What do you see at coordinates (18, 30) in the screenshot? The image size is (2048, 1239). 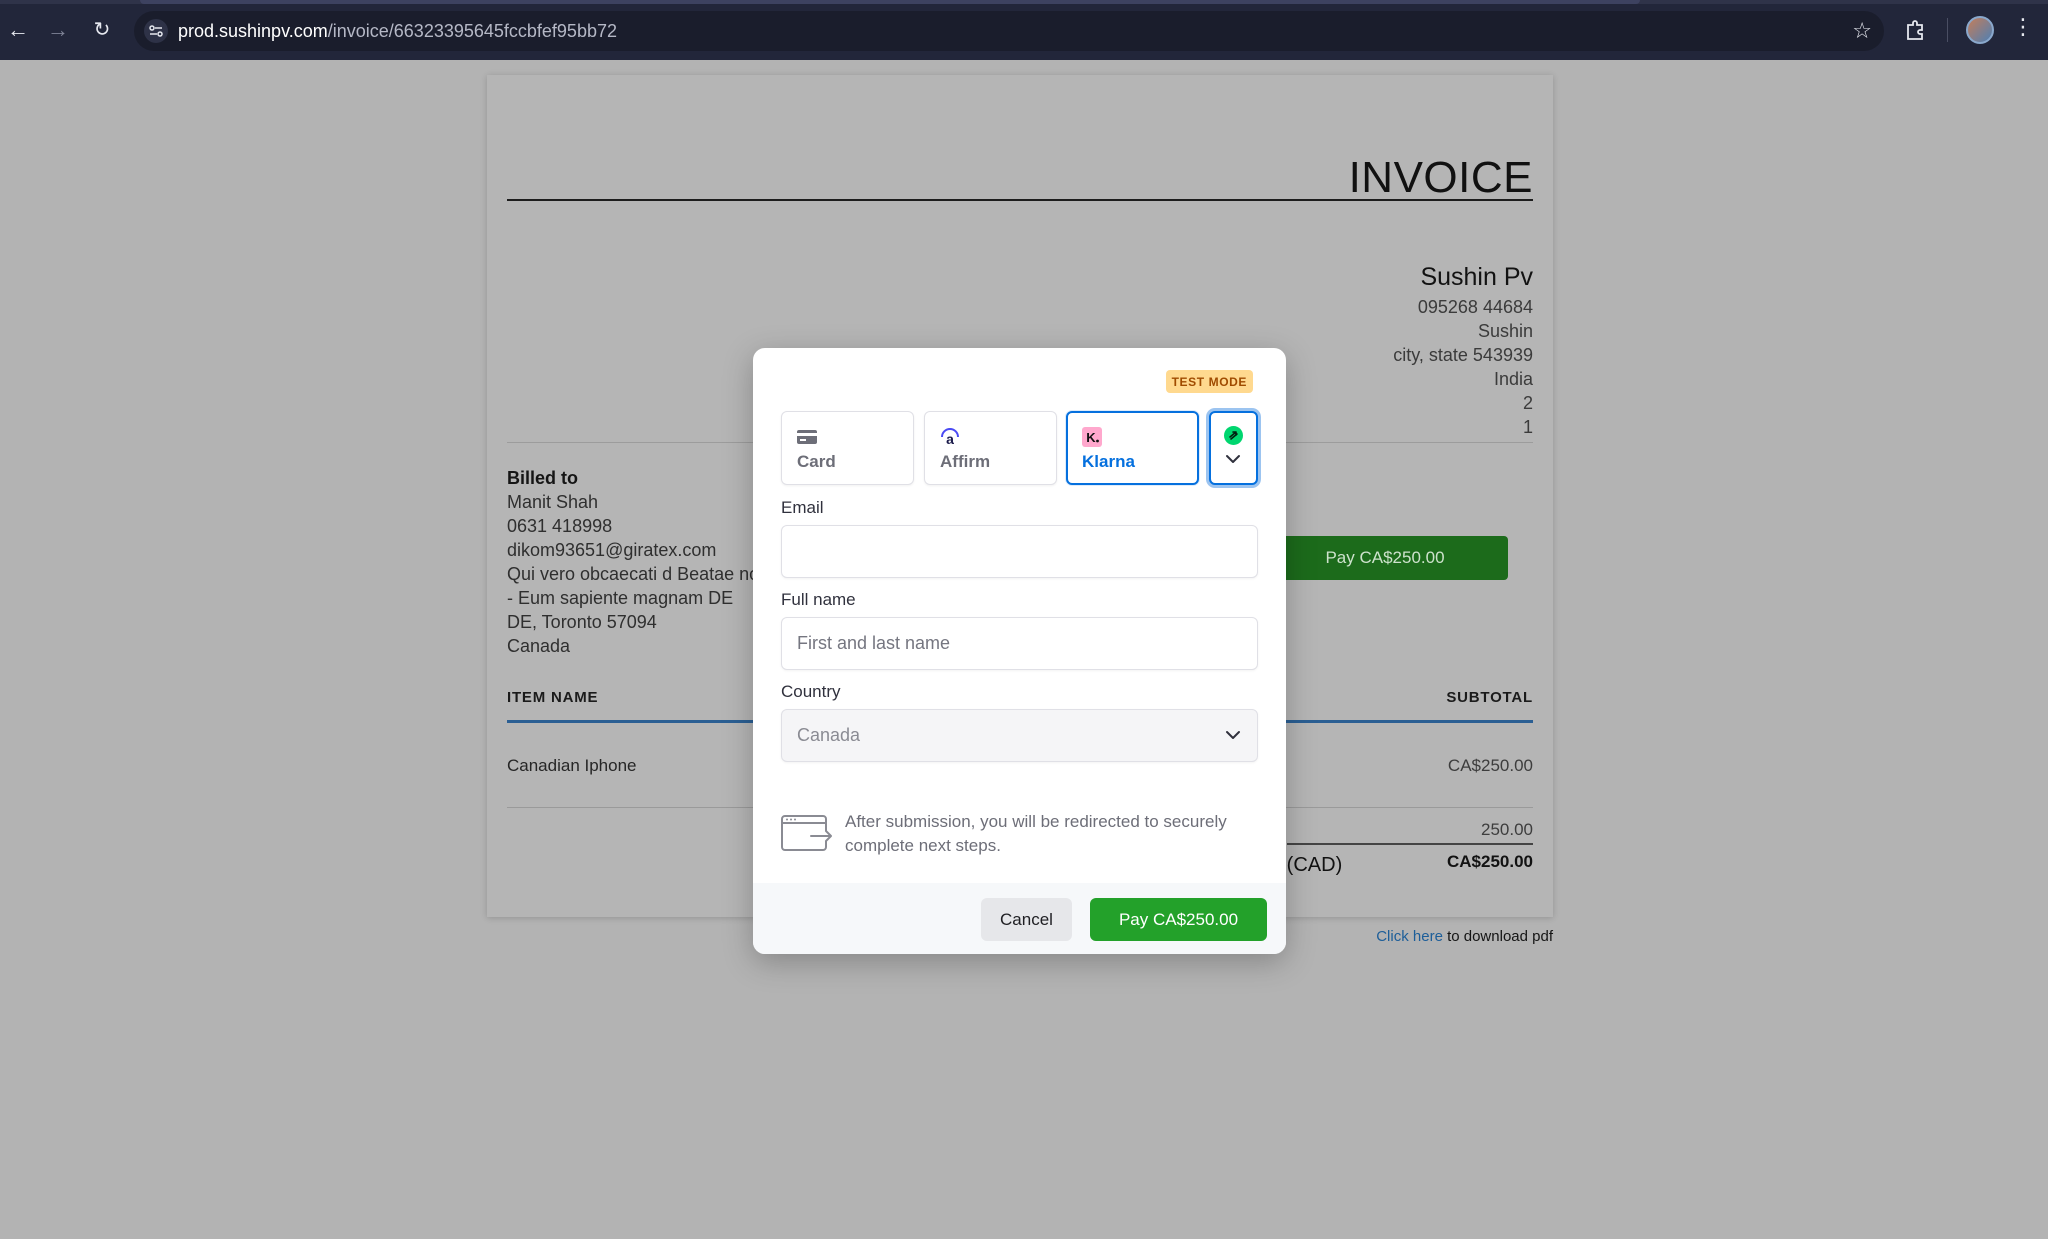 I see `back-arrow-icon: ←` at bounding box center [18, 30].